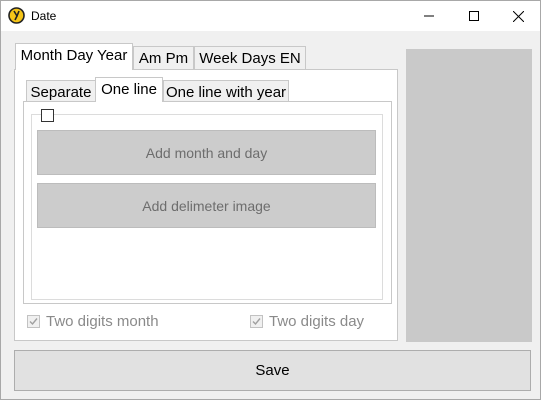 Image resolution: width=543 pixels, height=402 pixels. Describe the element at coordinates (317, 321) in the screenshot. I see `two-digits-day-label: Two digits day` at that location.